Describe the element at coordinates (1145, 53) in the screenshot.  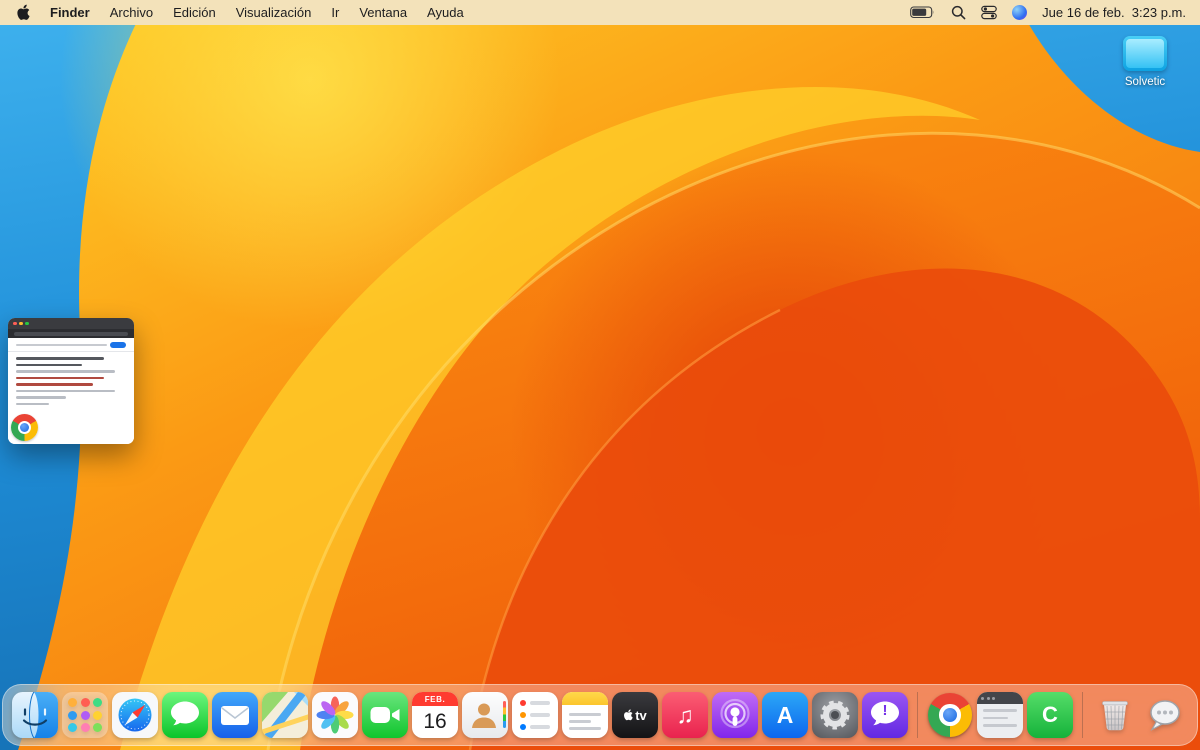
I see `display-drive-icon` at that location.